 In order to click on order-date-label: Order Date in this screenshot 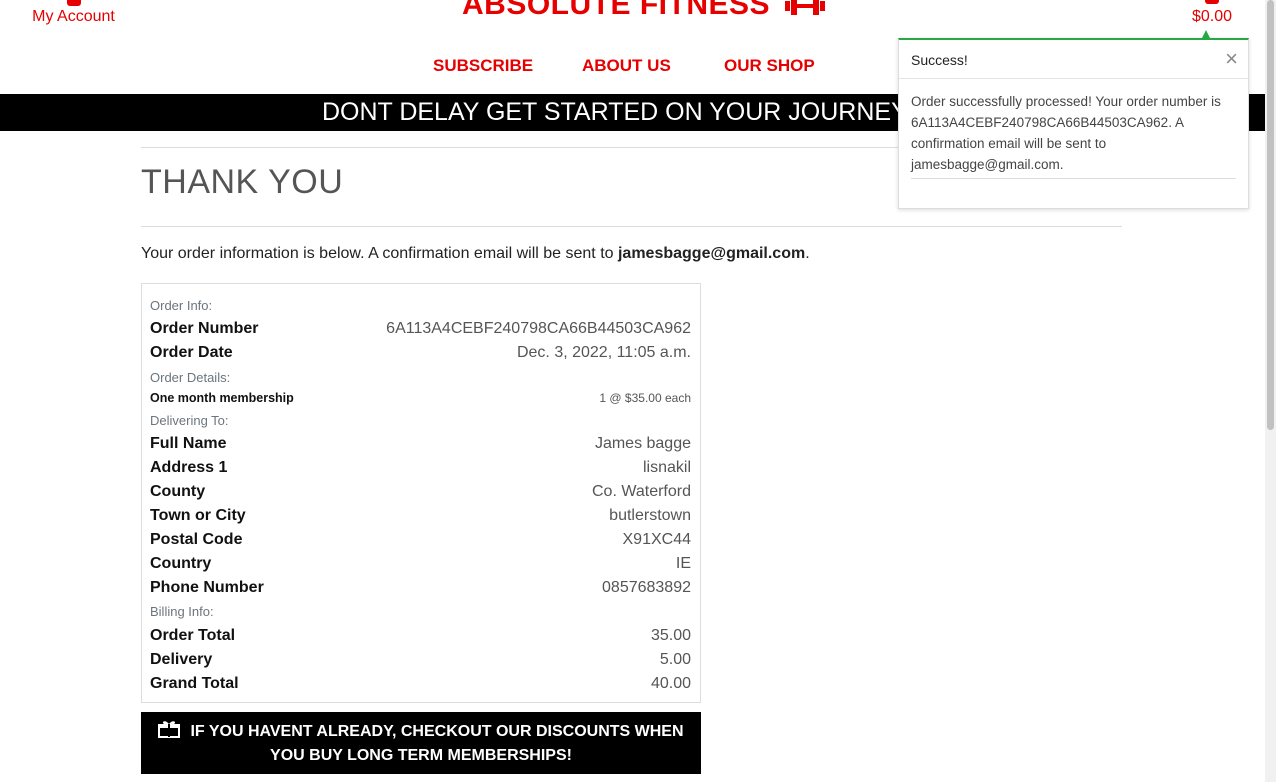, I will do `click(191, 352)`.